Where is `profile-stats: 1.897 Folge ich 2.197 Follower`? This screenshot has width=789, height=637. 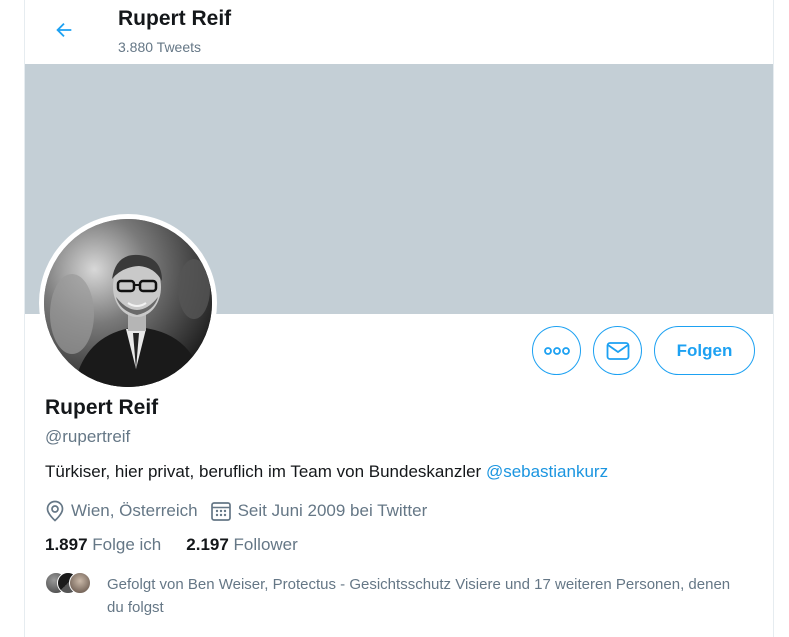
profile-stats: 1.897 Folge ich 2.197 Follower is located at coordinates (184, 545).